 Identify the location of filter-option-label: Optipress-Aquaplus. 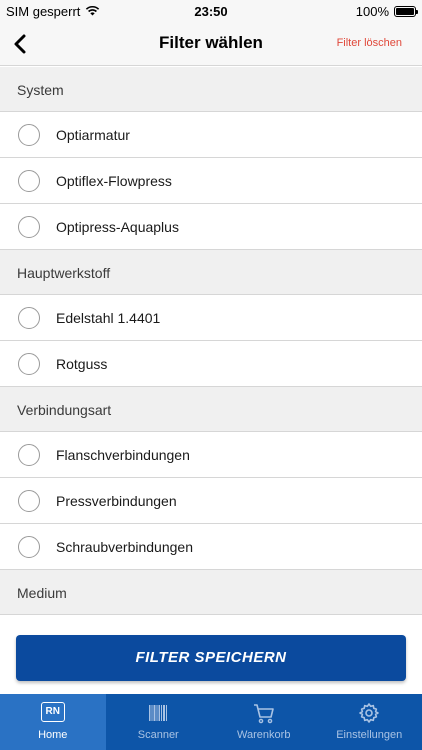
(117, 227).